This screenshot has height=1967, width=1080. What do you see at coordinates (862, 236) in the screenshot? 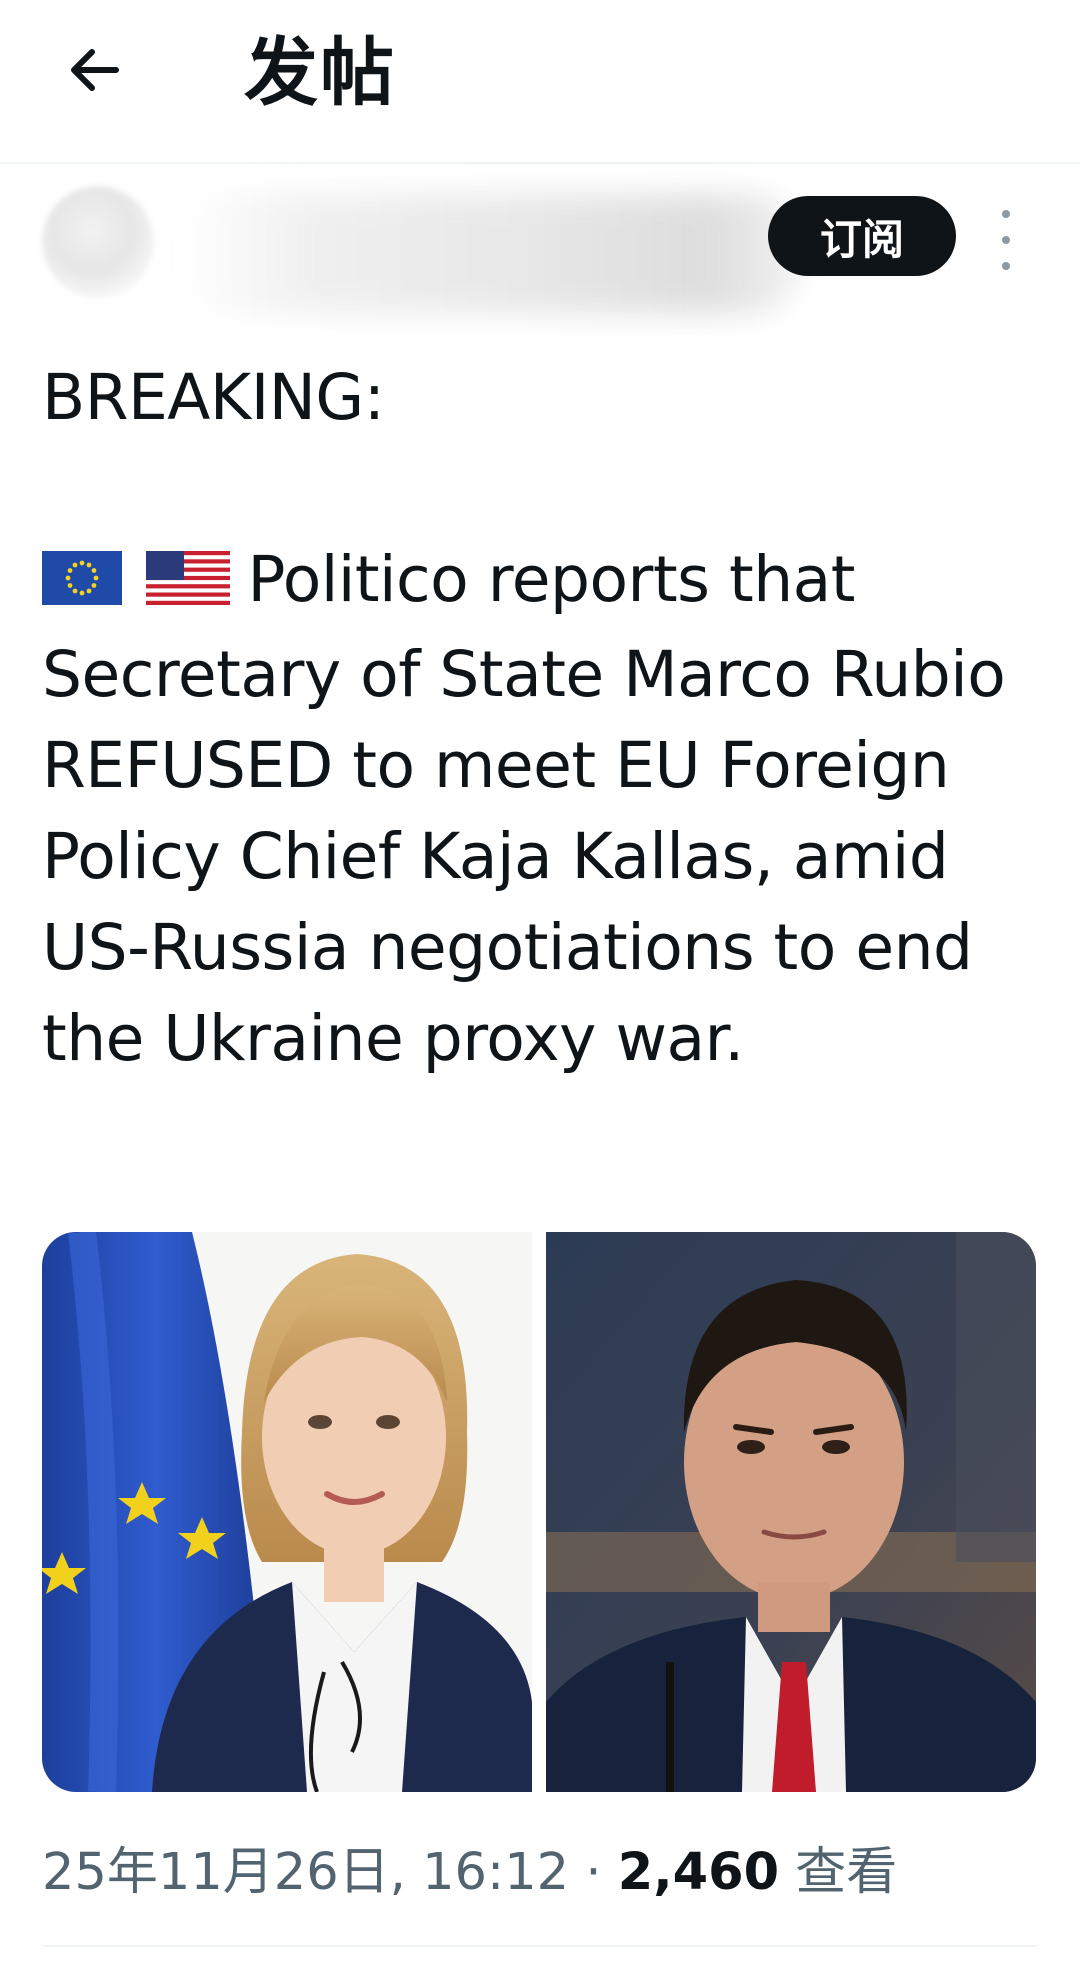
I see `subscribe-button: 订阅` at bounding box center [862, 236].